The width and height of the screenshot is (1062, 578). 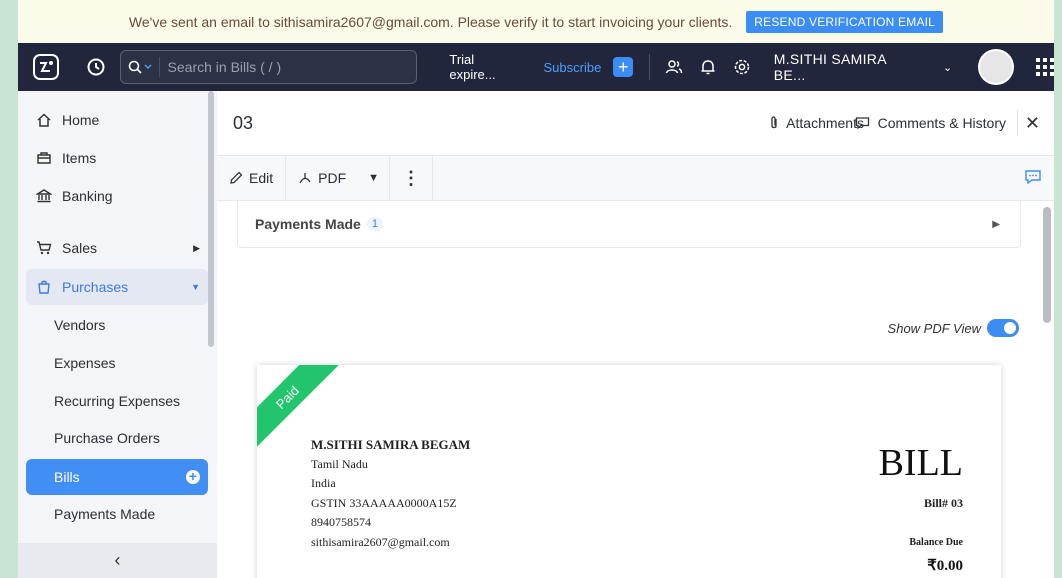 I want to click on comments-history-button: Comments & History, so click(x=930, y=123).